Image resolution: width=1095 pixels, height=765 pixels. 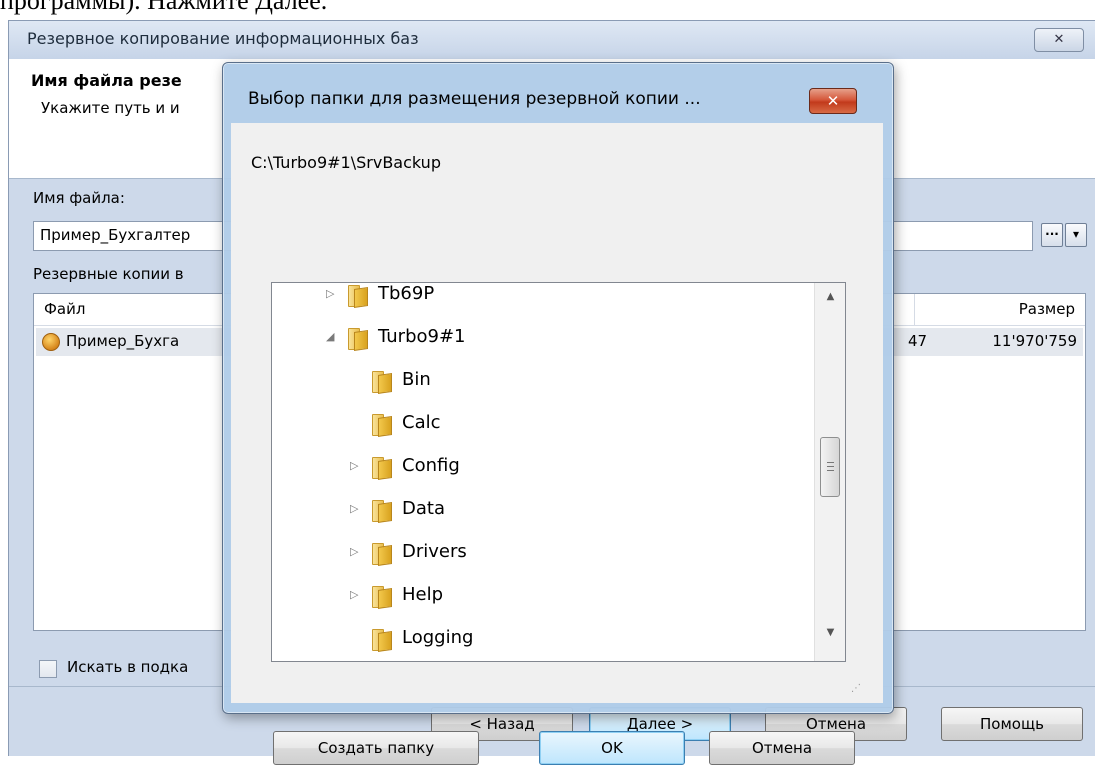 I want to click on search-subfolders-checkbox, so click(x=48, y=669).